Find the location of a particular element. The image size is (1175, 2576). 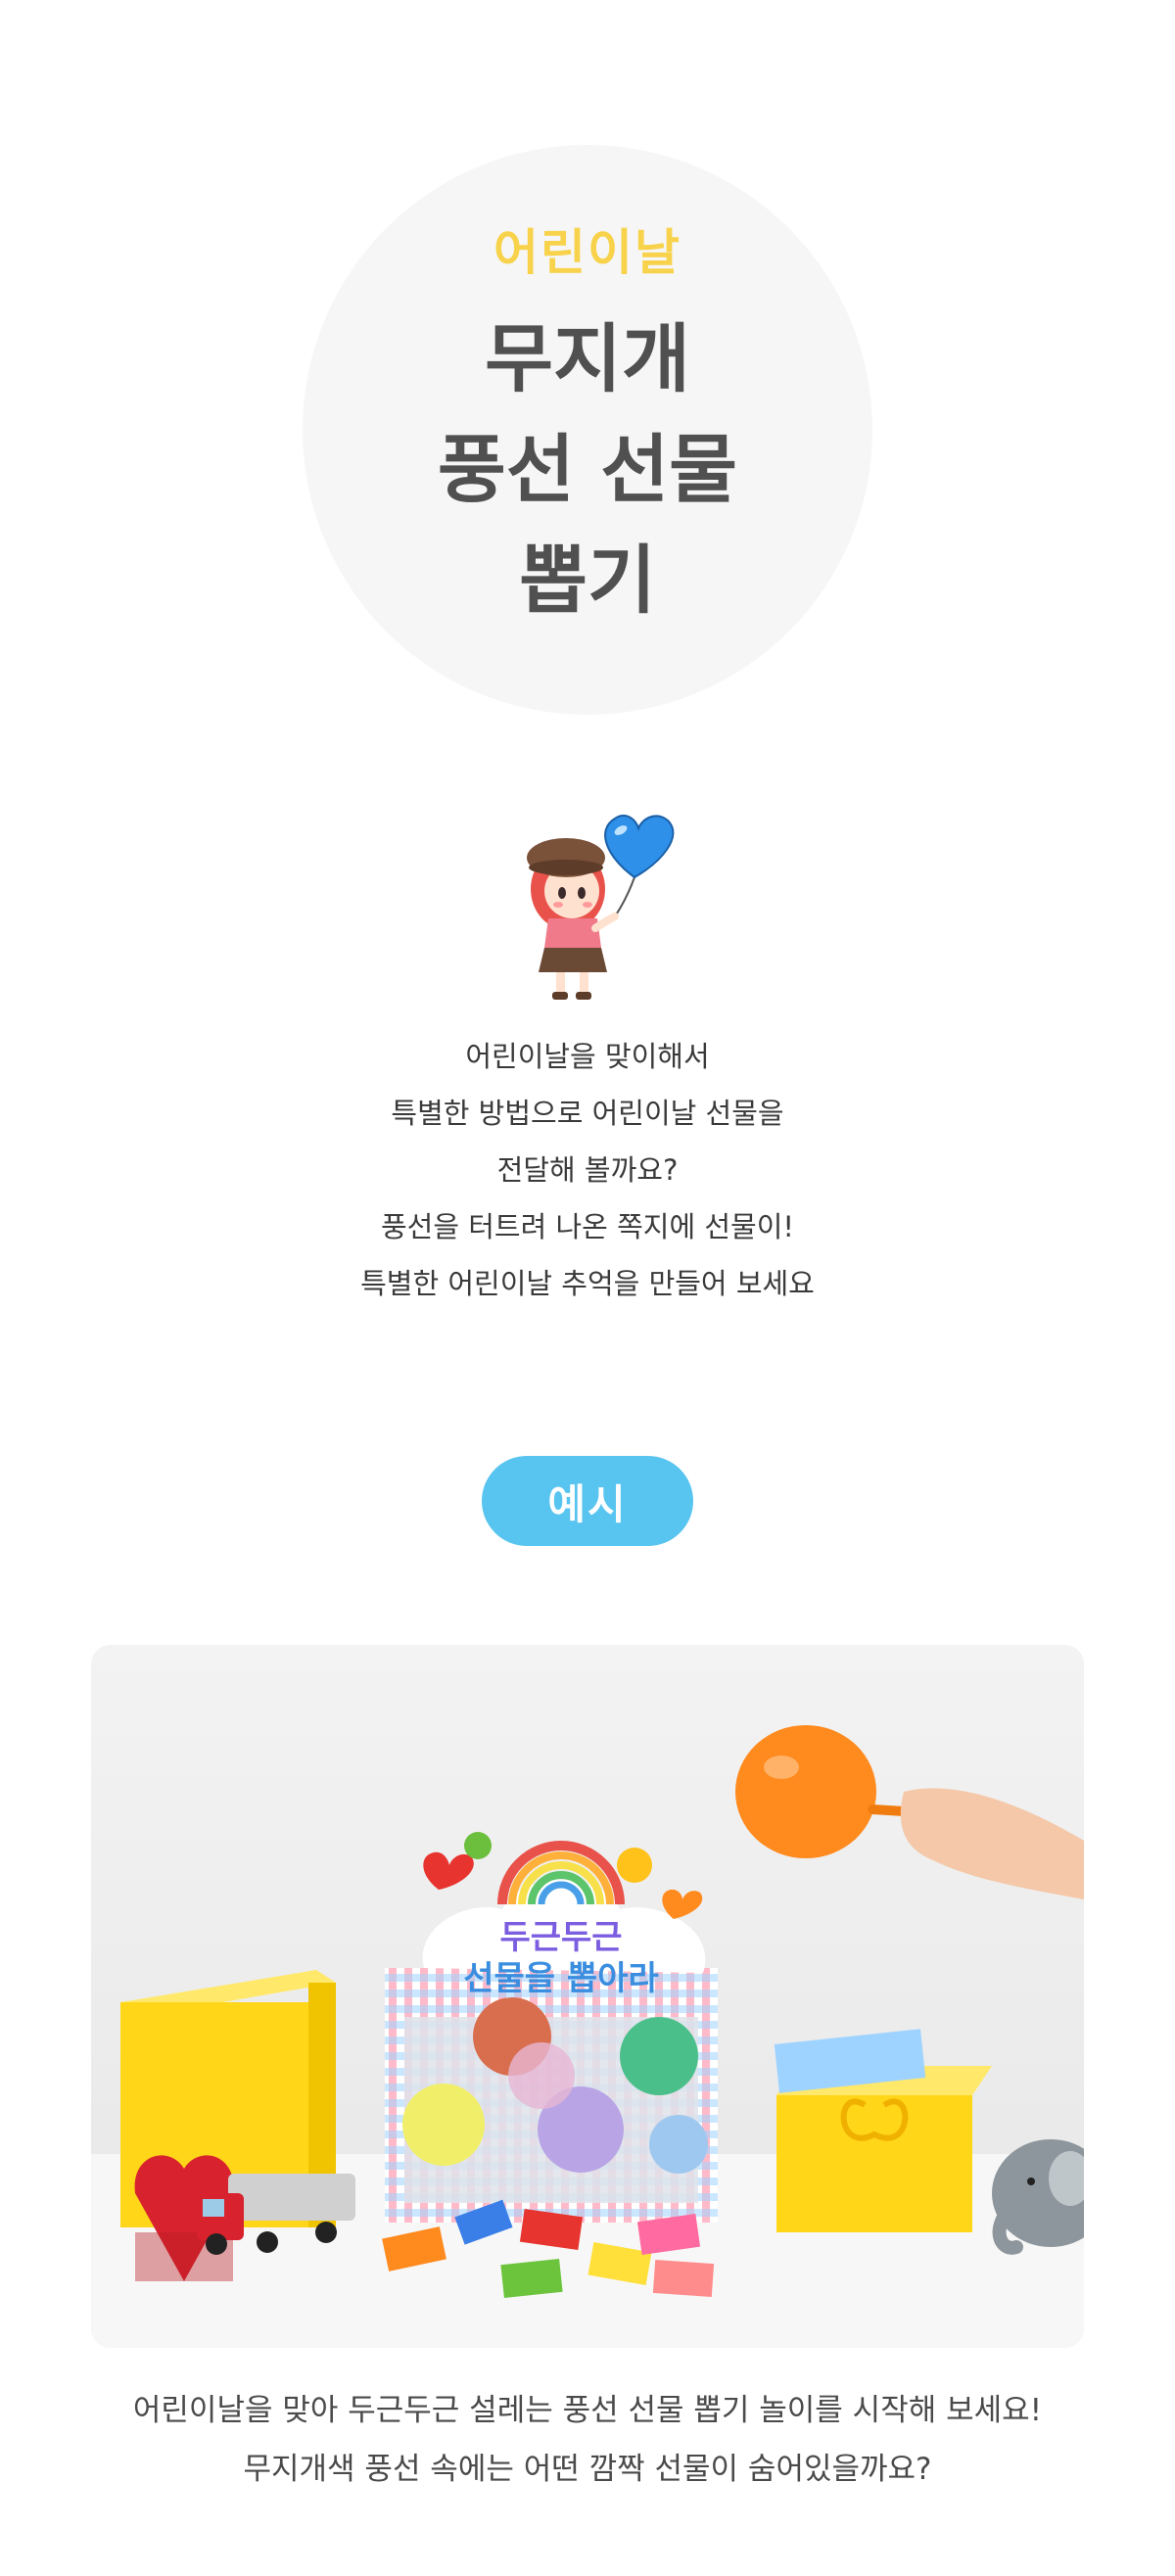

intro-line: 풍선을 터트려 나온 쪽지에 선물이! is located at coordinates (587, 1227).